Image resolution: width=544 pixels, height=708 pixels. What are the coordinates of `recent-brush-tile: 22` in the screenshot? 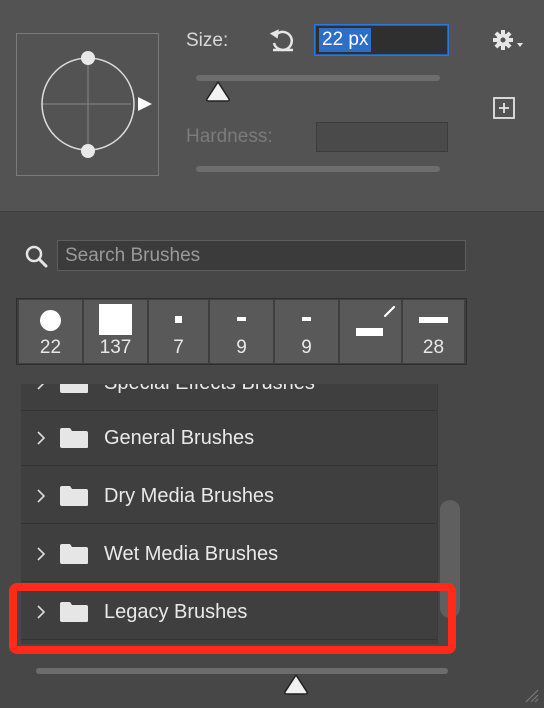 It's located at (50, 331).